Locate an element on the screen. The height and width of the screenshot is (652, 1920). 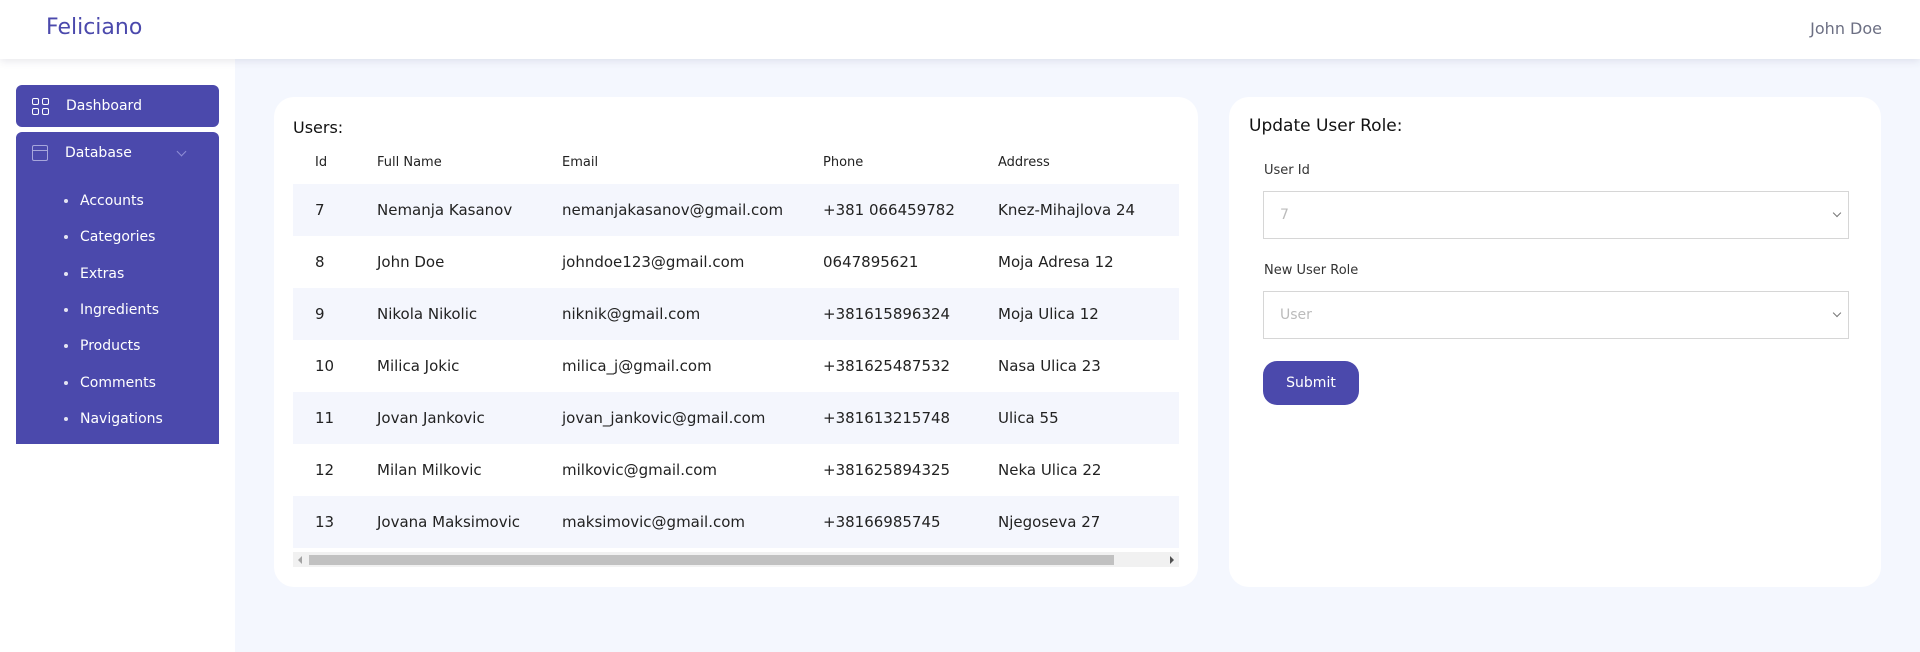
user-id-value: 7 is located at coordinates (1284, 215).